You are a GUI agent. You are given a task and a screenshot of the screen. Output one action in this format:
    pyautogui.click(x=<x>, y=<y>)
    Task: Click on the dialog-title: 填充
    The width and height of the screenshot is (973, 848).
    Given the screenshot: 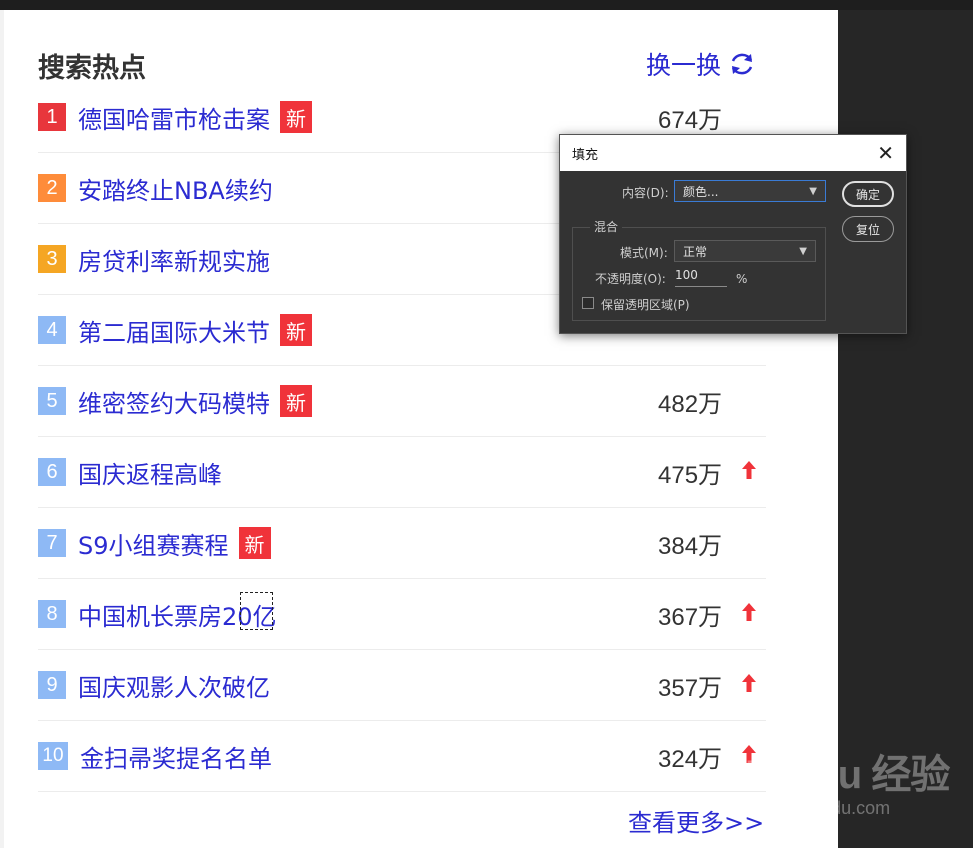 What is the action you would take?
    pyautogui.click(x=585, y=155)
    